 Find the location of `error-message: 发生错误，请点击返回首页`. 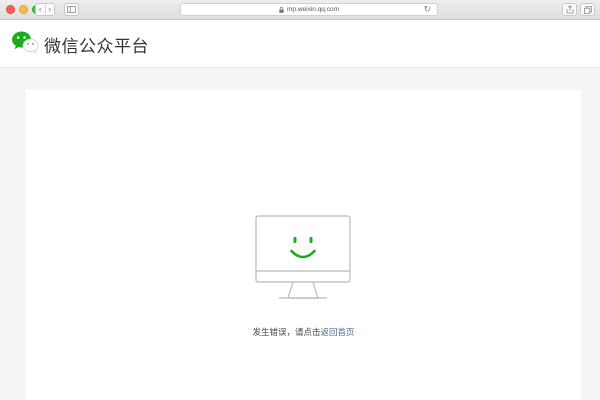

error-message: 发生错误，请点击返回首页 is located at coordinates (303, 332).